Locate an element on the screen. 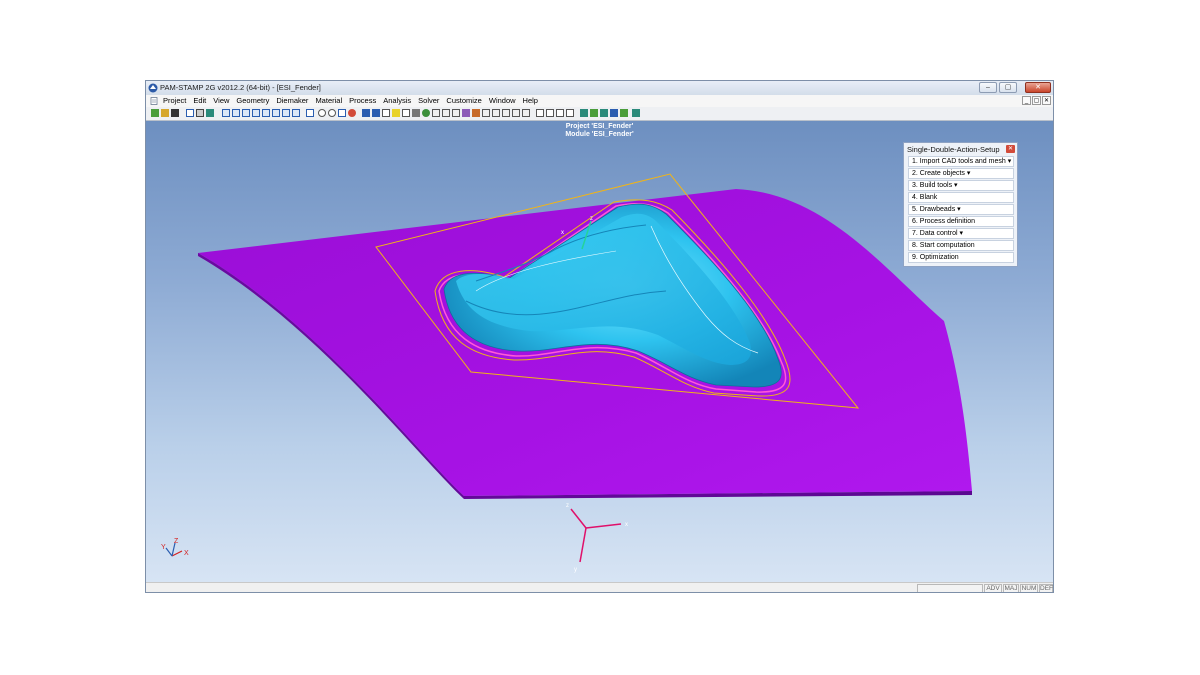  status-num: NUM is located at coordinates (1029, 588).